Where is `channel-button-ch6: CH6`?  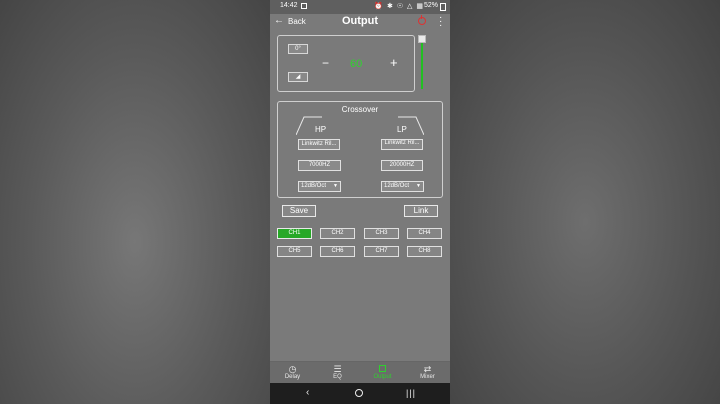 channel-button-ch6: CH6 is located at coordinates (337, 251).